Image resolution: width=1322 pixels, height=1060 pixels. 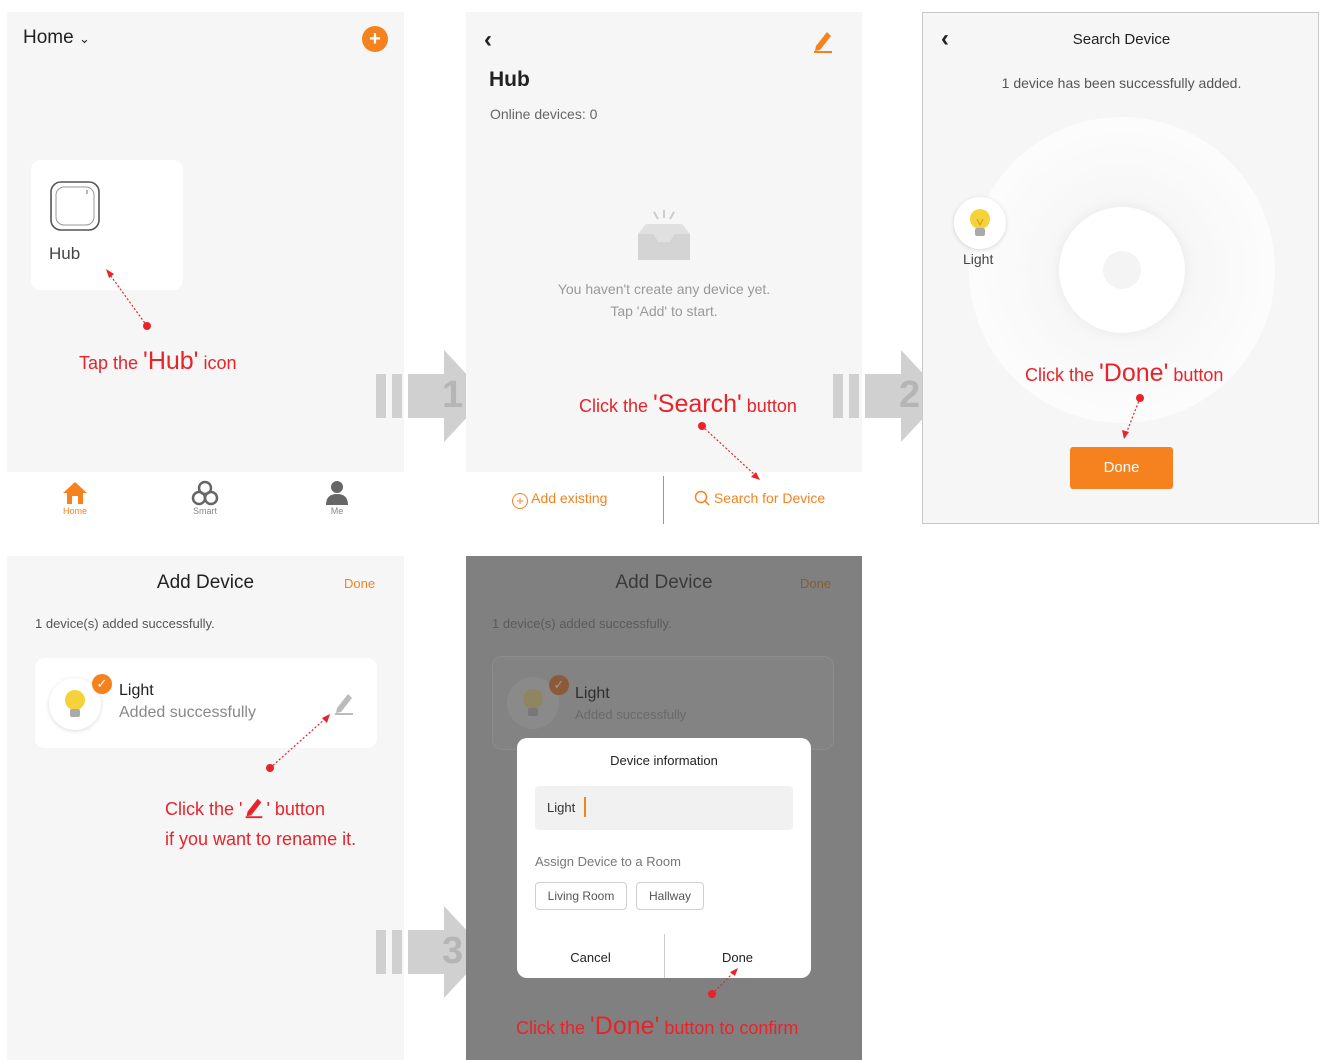 I want to click on dialog-title: Device information, so click(x=664, y=760).